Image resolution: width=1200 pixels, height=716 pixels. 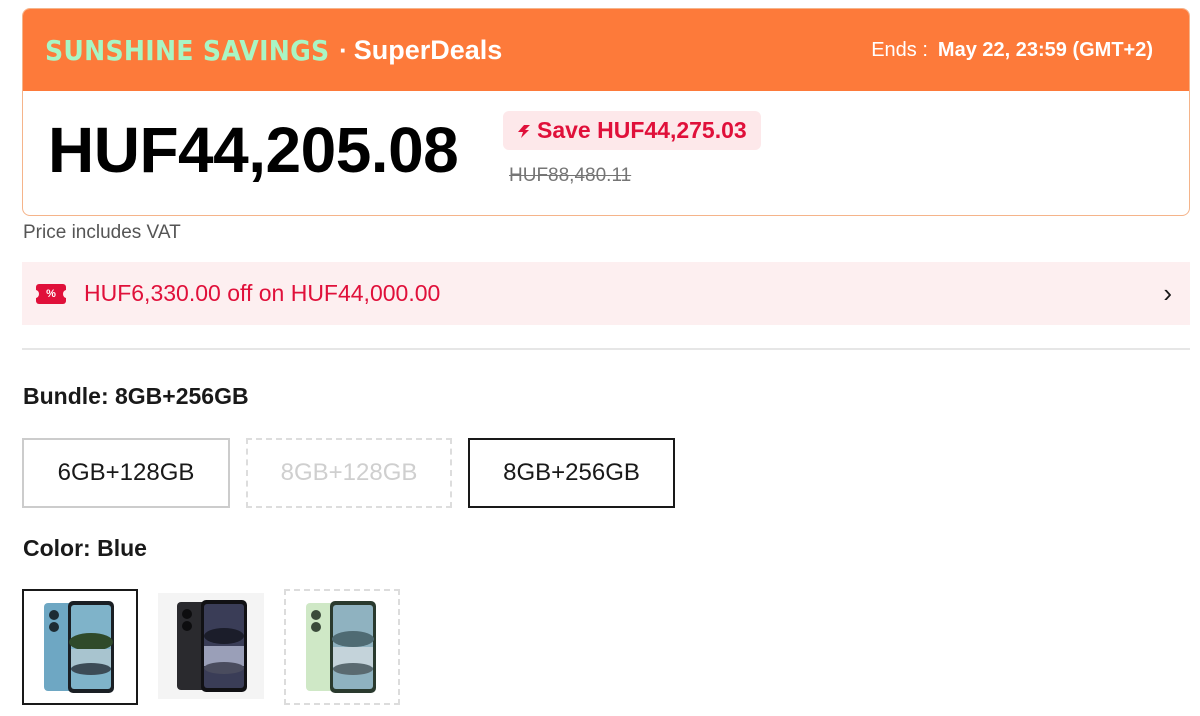 What do you see at coordinates (899, 49) in the screenshot?
I see `ends-label: Ends :` at bounding box center [899, 49].